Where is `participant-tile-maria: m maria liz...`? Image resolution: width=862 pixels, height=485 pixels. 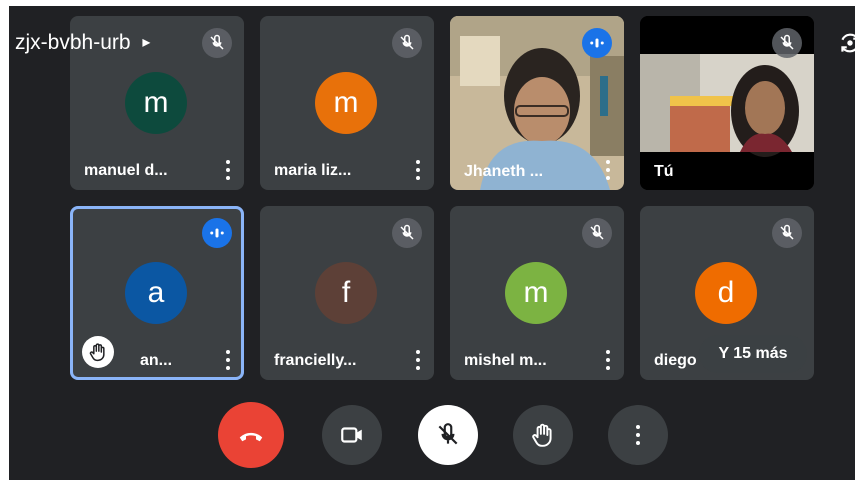 participant-tile-maria: m maria liz... is located at coordinates (347, 103).